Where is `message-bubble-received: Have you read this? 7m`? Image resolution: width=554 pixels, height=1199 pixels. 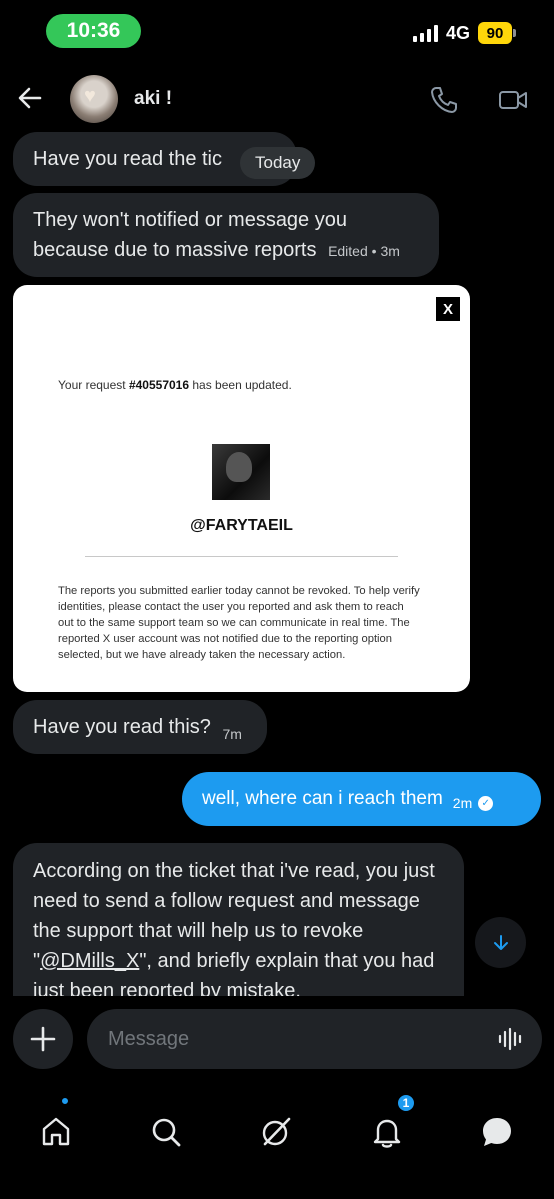 message-bubble-received: Have you read this? 7m is located at coordinates (140, 727).